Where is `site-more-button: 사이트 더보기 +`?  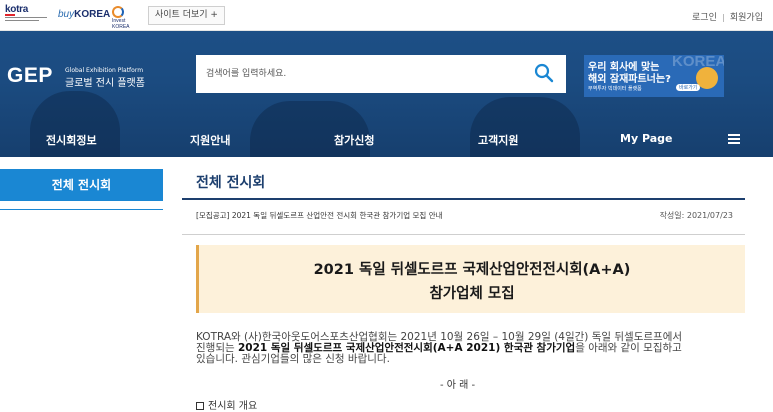
site-more-button: 사이트 더보기 + is located at coordinates (186, 15).